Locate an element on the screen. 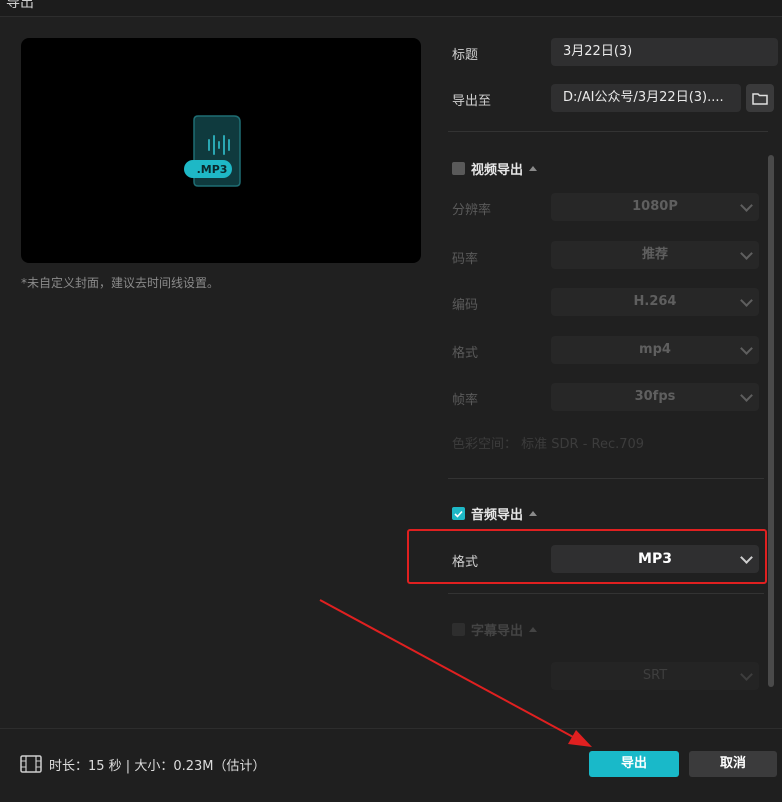 The image size is (782, 802). video-export-label: 视频导出 is located at coordinates (497, 170).